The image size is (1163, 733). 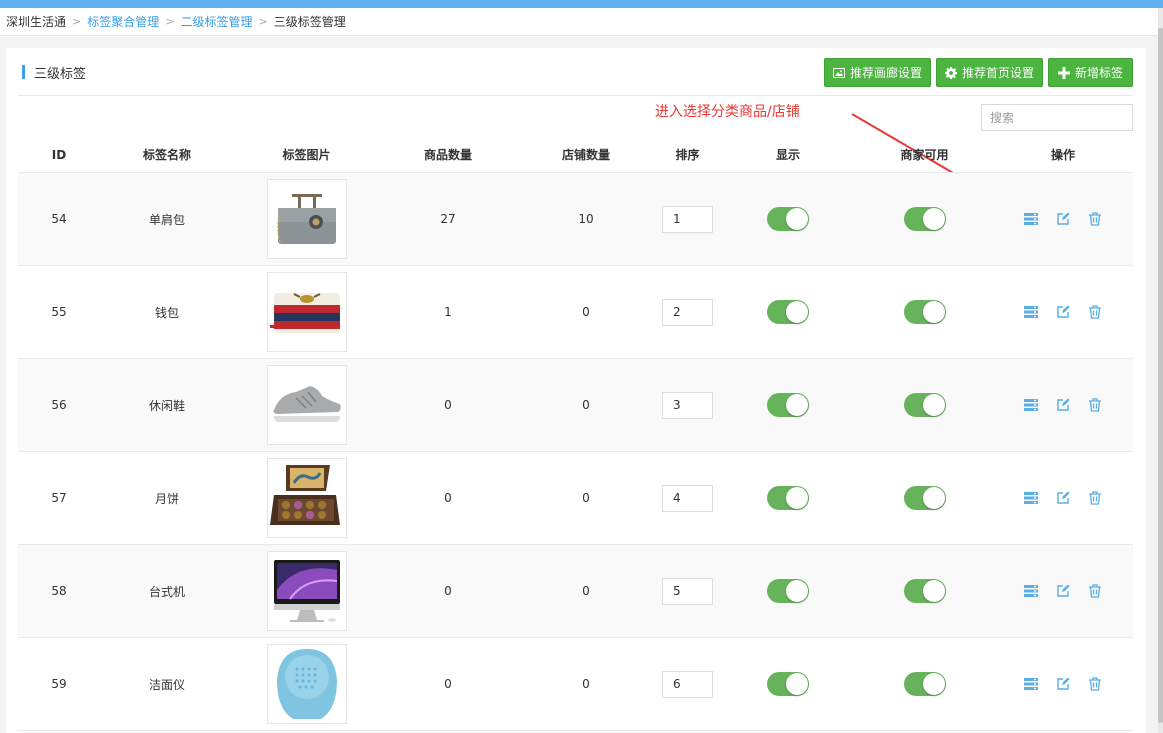 What do you see at coordinates (581, 4) in the screenshot?
I see `top-accent-bar` at bounding box center [581, 4].